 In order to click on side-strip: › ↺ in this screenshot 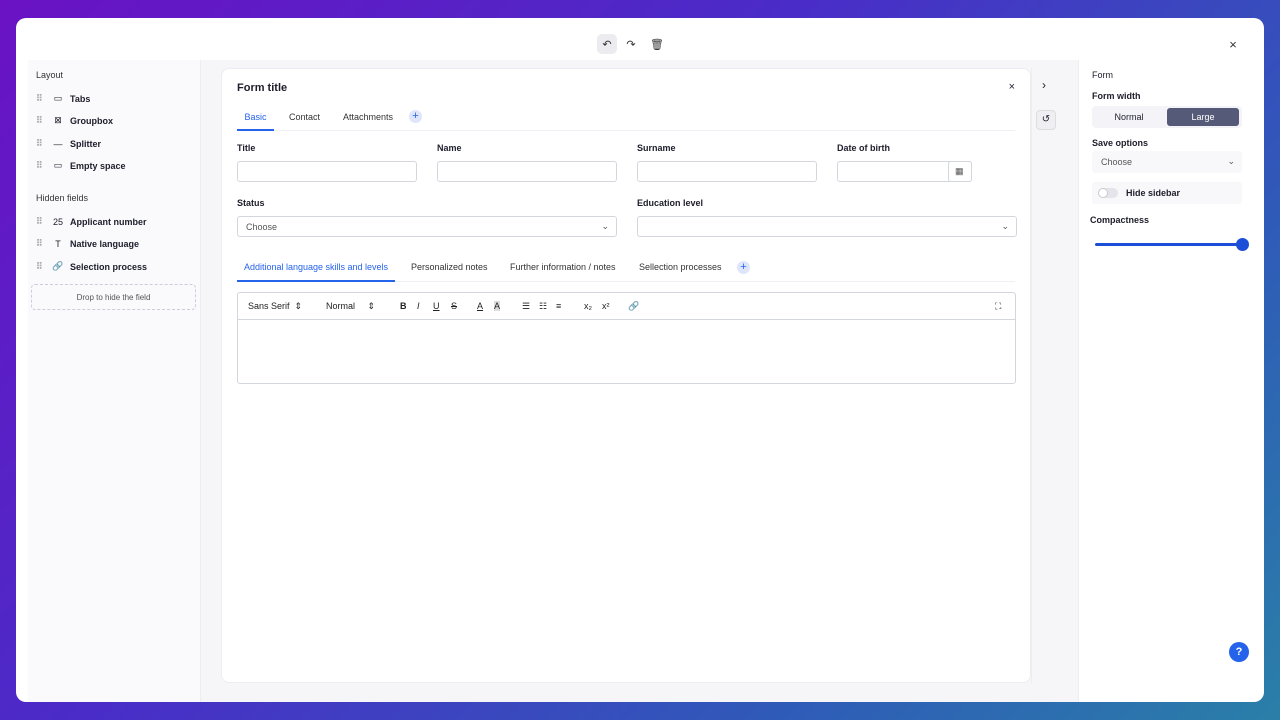, I will do `click(1045, 375)`.